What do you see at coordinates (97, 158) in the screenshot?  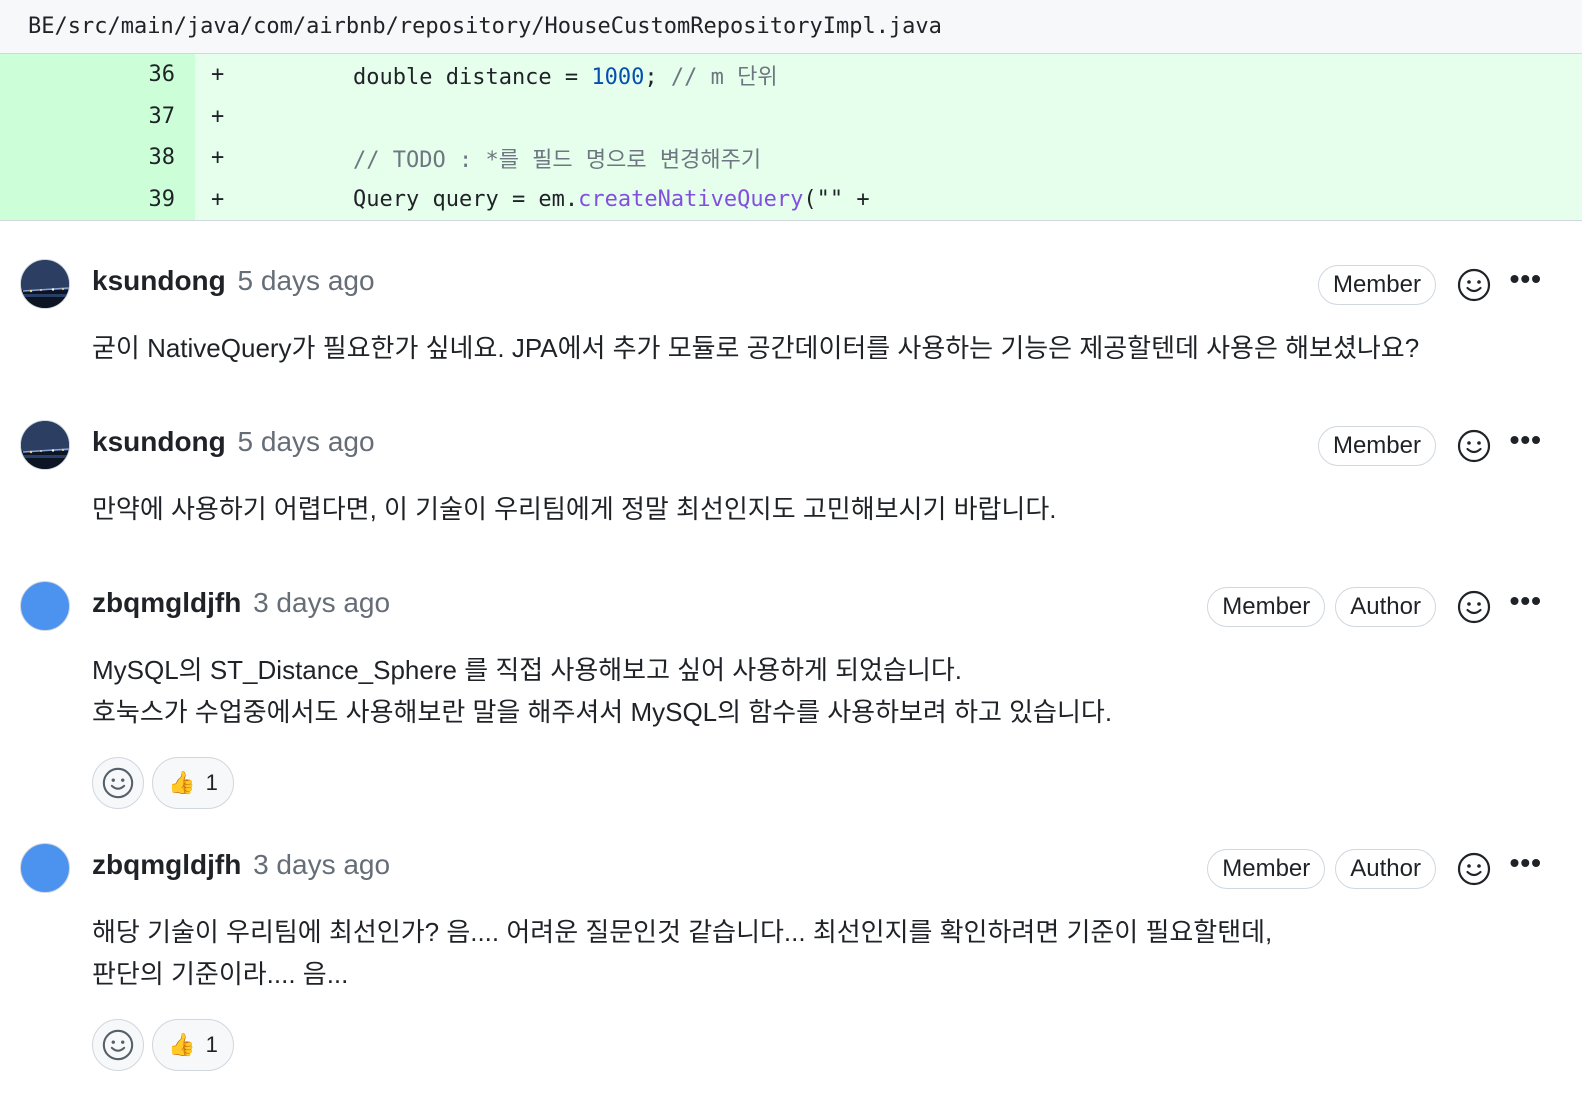 I see `line-number: 38` at bounding box center [97, 158].